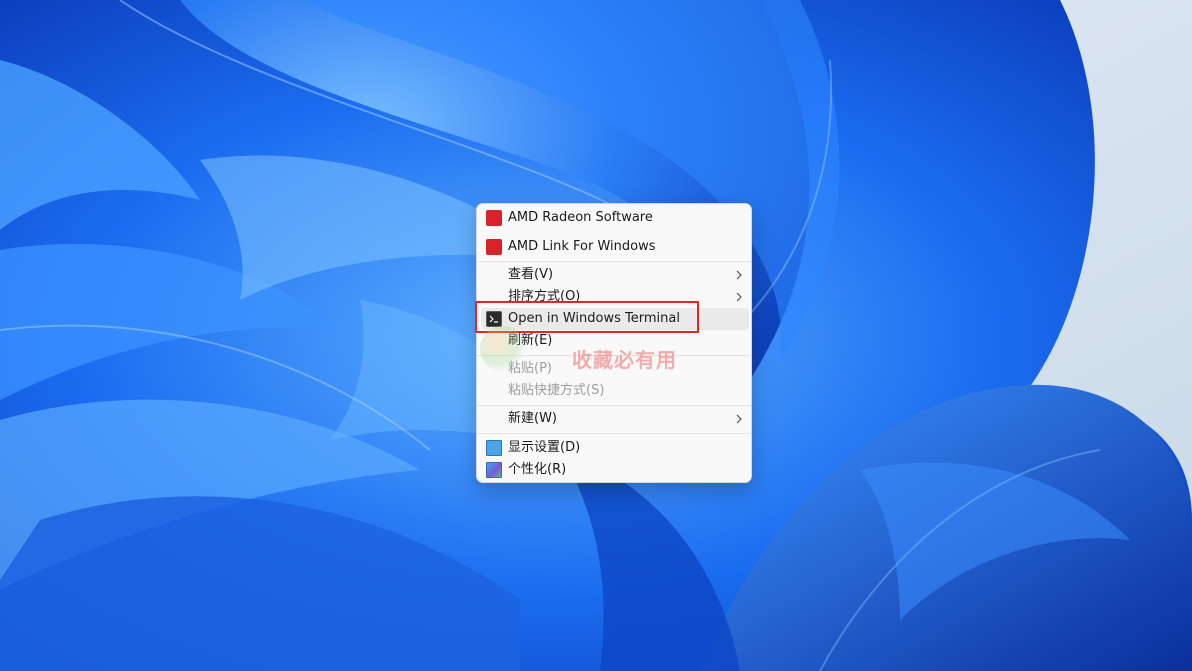 This screenshot has width=1192, height=671. I want to click on monitor-icon, so click(494, 448).